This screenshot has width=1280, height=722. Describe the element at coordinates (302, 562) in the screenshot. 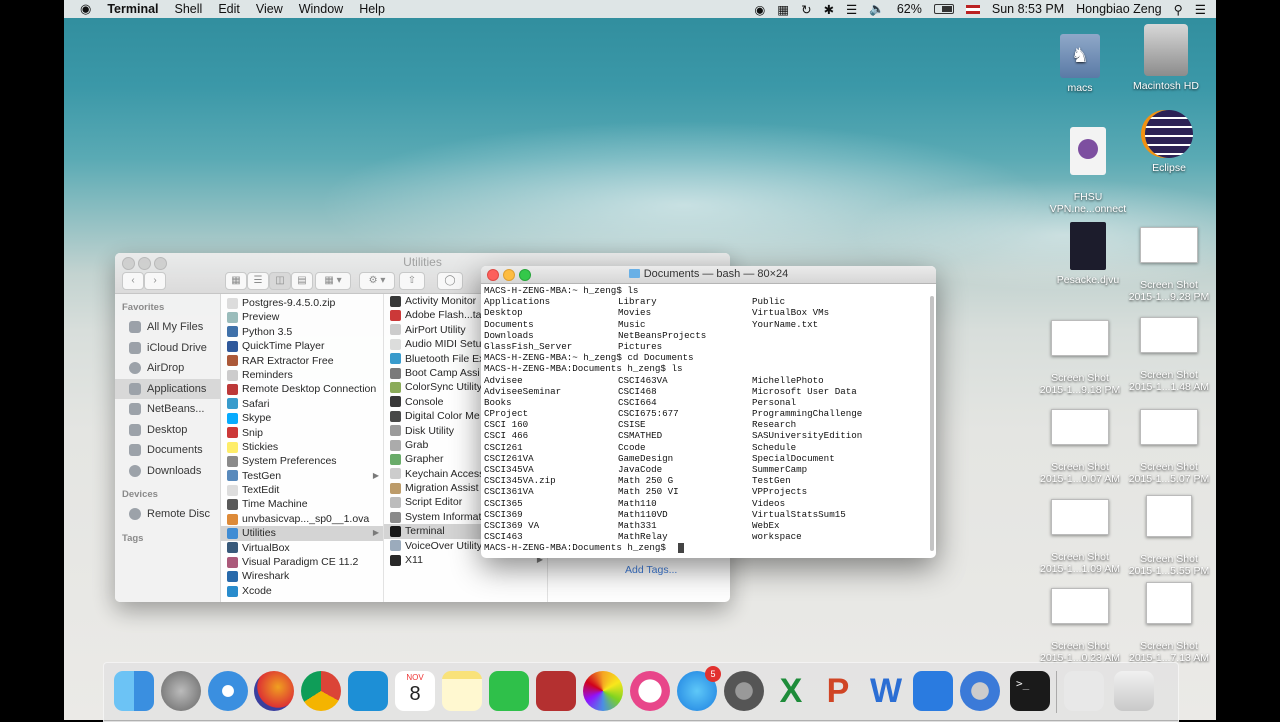

I see `list-item: Visual Paradigm CE 11.2` at that location.